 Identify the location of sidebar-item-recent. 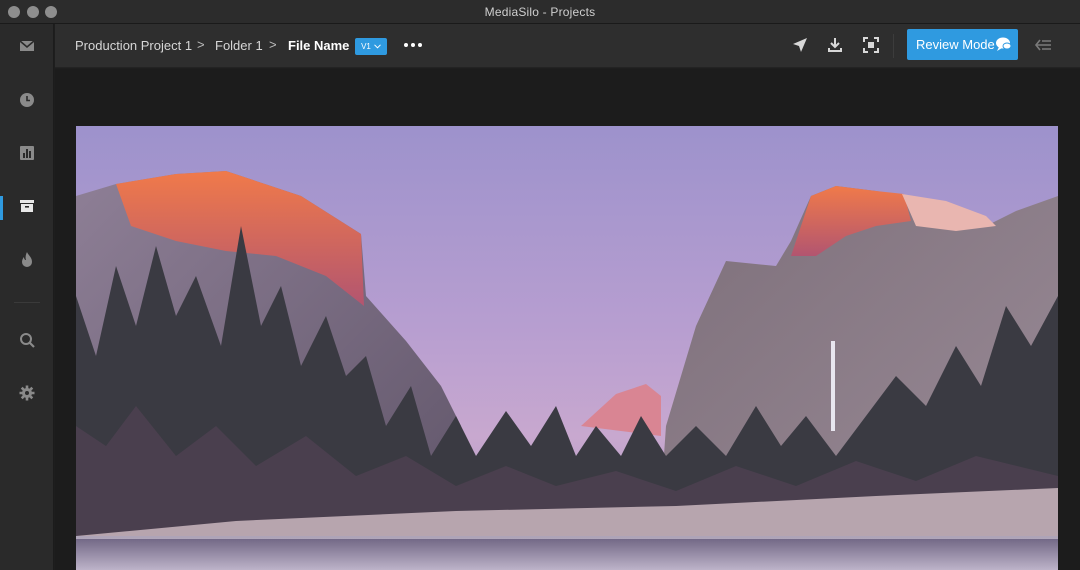
(27, 102).